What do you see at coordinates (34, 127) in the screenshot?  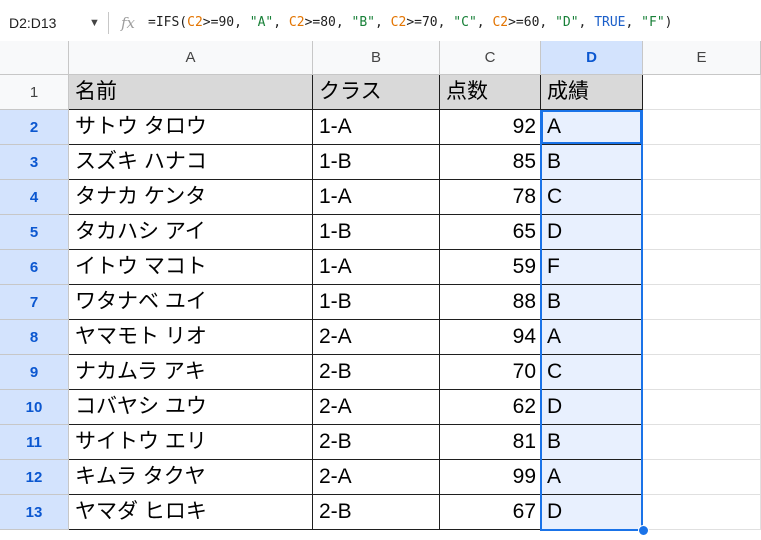 I see `row-header-2: 2` at bounding box center [34, 127].